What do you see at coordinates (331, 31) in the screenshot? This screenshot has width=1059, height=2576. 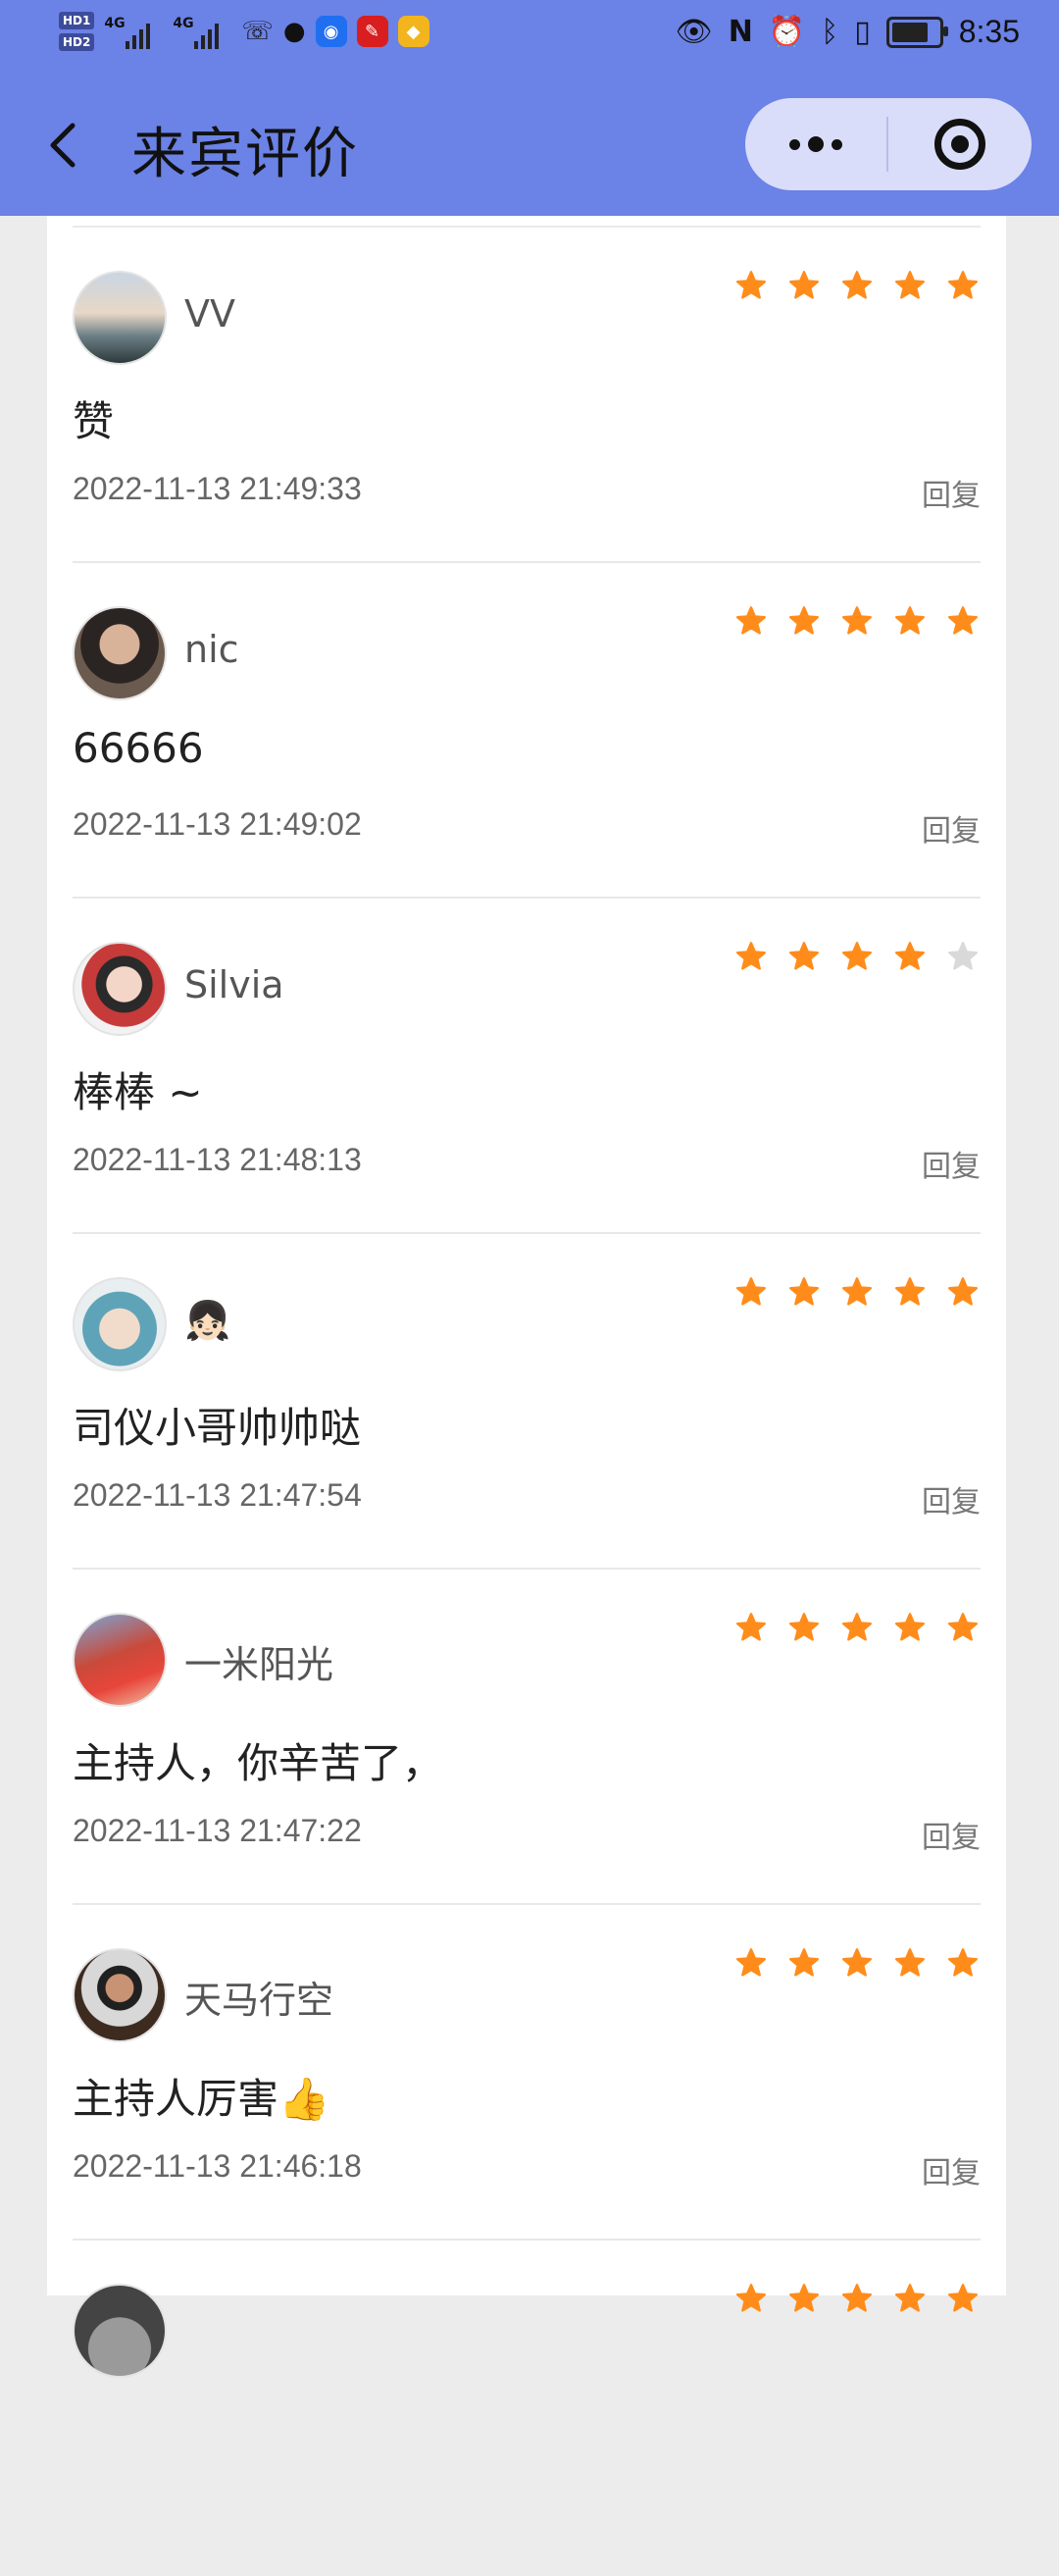 I see `bulb-app-icon: ◉` at bounding box center [331, 31].